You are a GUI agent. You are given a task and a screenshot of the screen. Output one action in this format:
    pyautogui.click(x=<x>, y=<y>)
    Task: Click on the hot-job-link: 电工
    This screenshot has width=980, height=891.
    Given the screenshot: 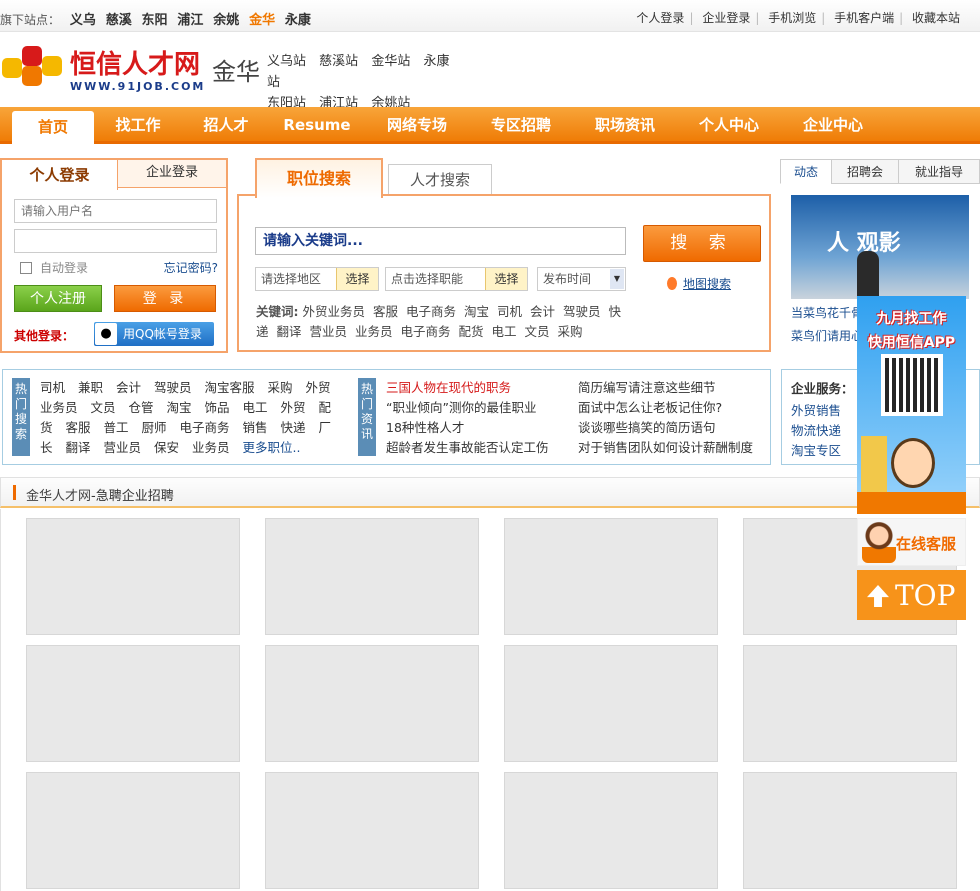 What is the action you would take?
    pyautogui.click(x=255, y=407)
    